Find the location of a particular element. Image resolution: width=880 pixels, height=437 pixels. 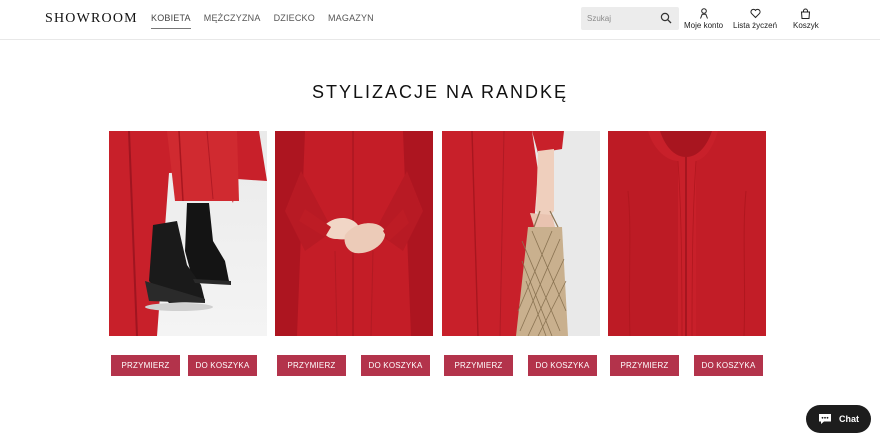

page-title: STYLIZACJE NA RANDKĘ is located at coordinates (440, 92).